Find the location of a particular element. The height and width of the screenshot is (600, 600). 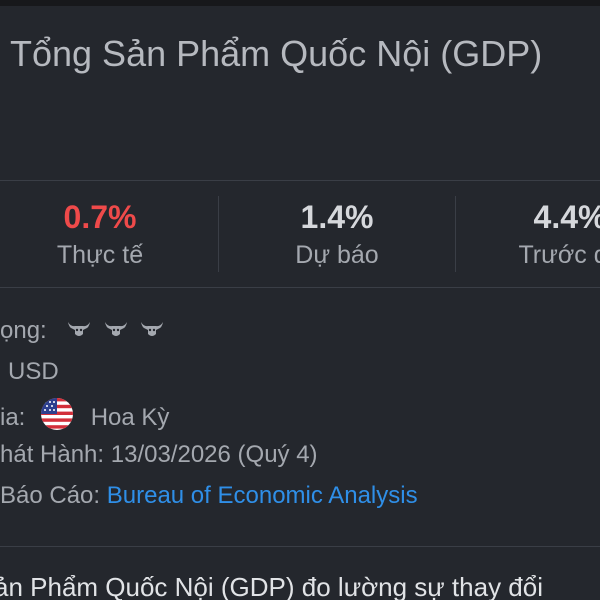

stat-actual: 0.7% Thực tế is located at coordinates (100, 234).